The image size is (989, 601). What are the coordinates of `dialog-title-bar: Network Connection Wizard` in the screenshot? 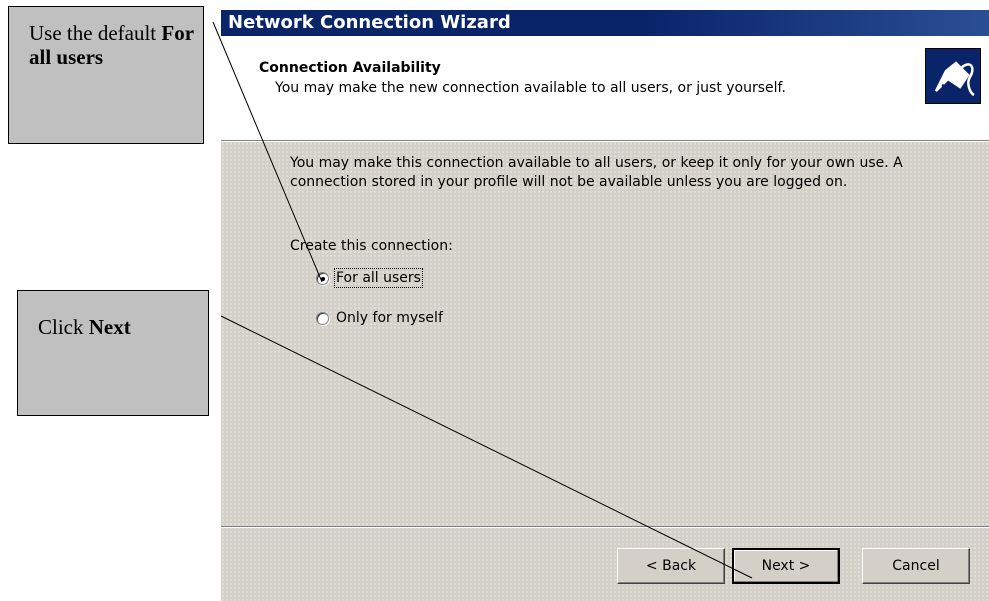 It's located at (605, 23).